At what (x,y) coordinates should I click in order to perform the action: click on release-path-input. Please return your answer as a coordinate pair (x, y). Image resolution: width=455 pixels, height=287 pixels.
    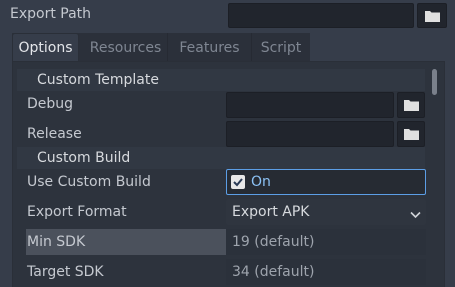
    Looking at the image, I should click on (310, 134).